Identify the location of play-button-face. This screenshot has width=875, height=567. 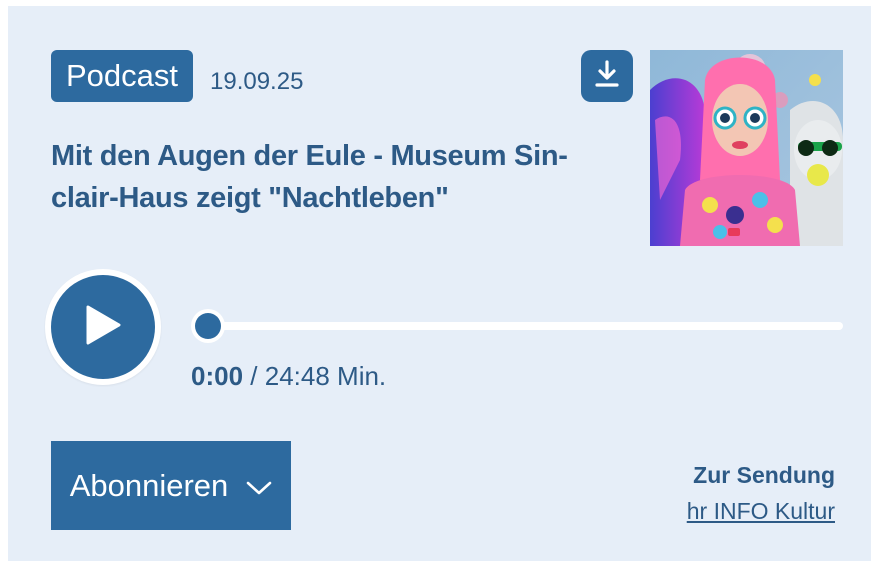
(103, 327).